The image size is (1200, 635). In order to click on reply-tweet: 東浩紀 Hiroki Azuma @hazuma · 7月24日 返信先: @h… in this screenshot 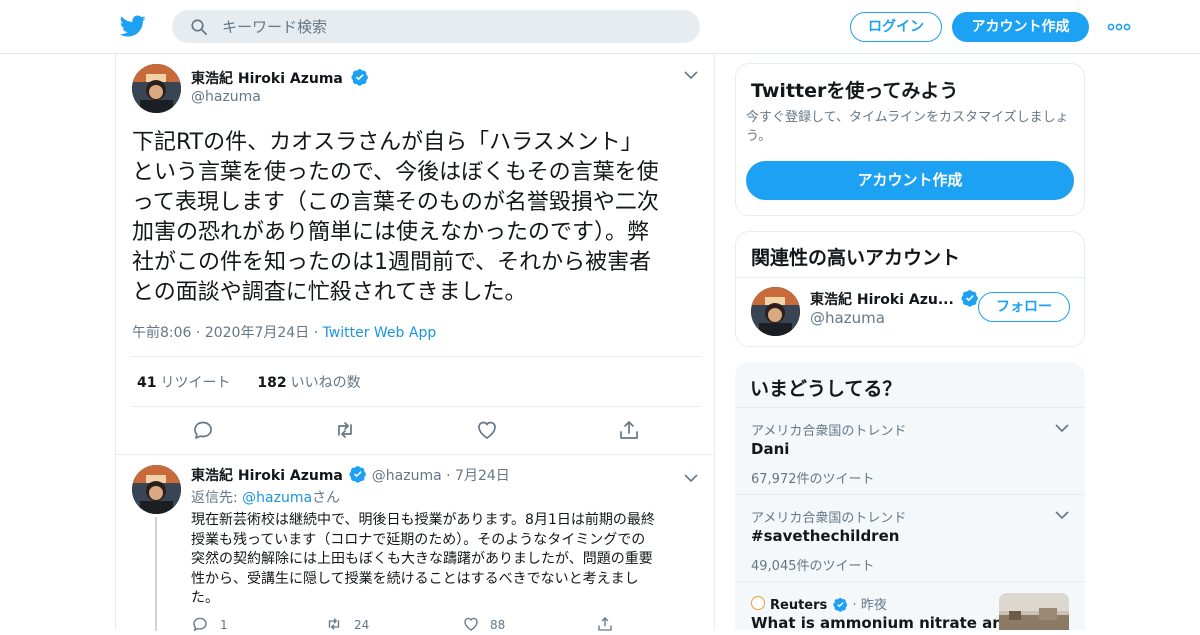, I will do `click(415, 543)`.